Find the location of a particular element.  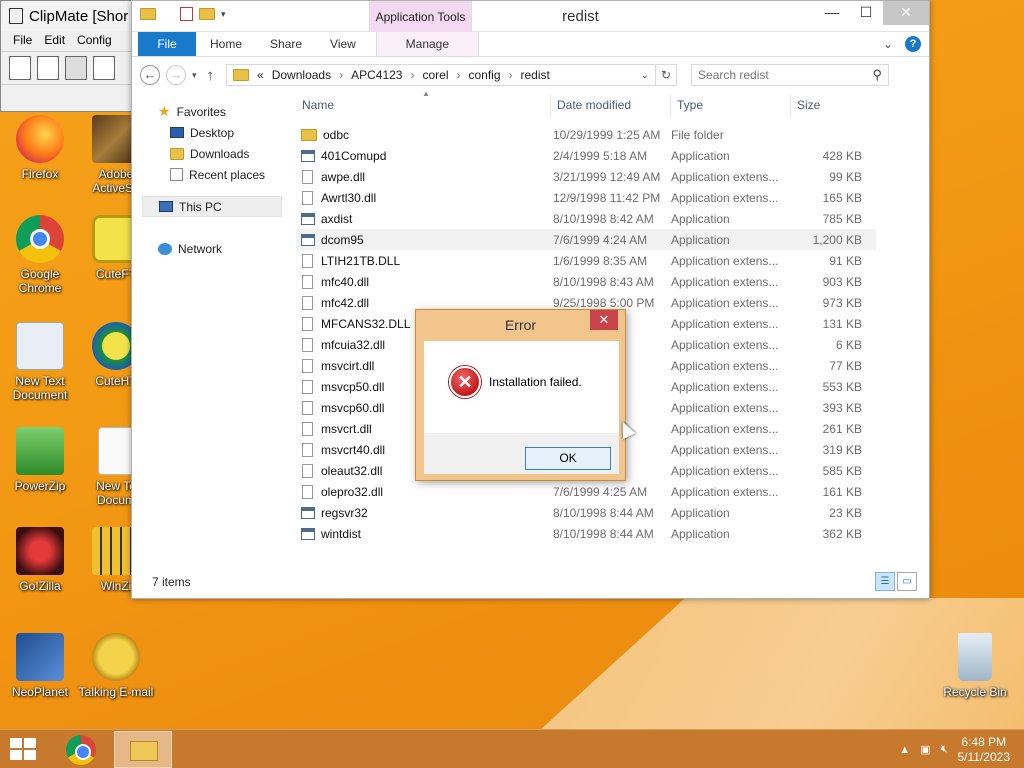

gozilla-icon is located at coordinates (40, 551).